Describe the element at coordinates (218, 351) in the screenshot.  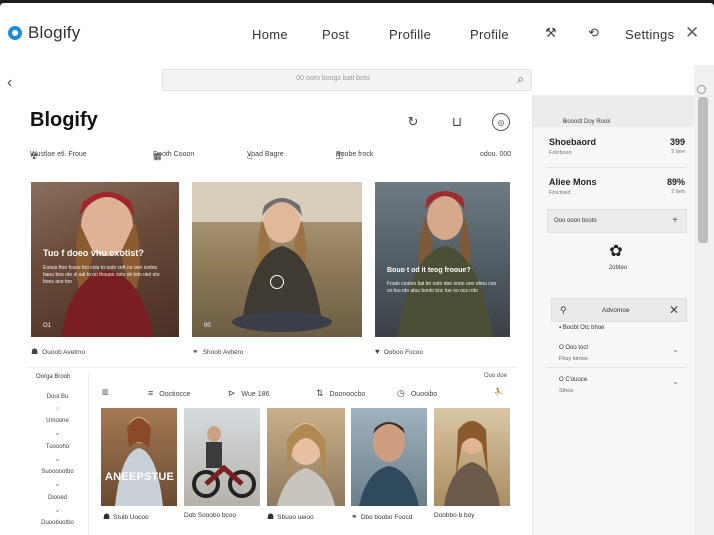
I see `card-meta: ⚭ Shoob Avbero` at that location.